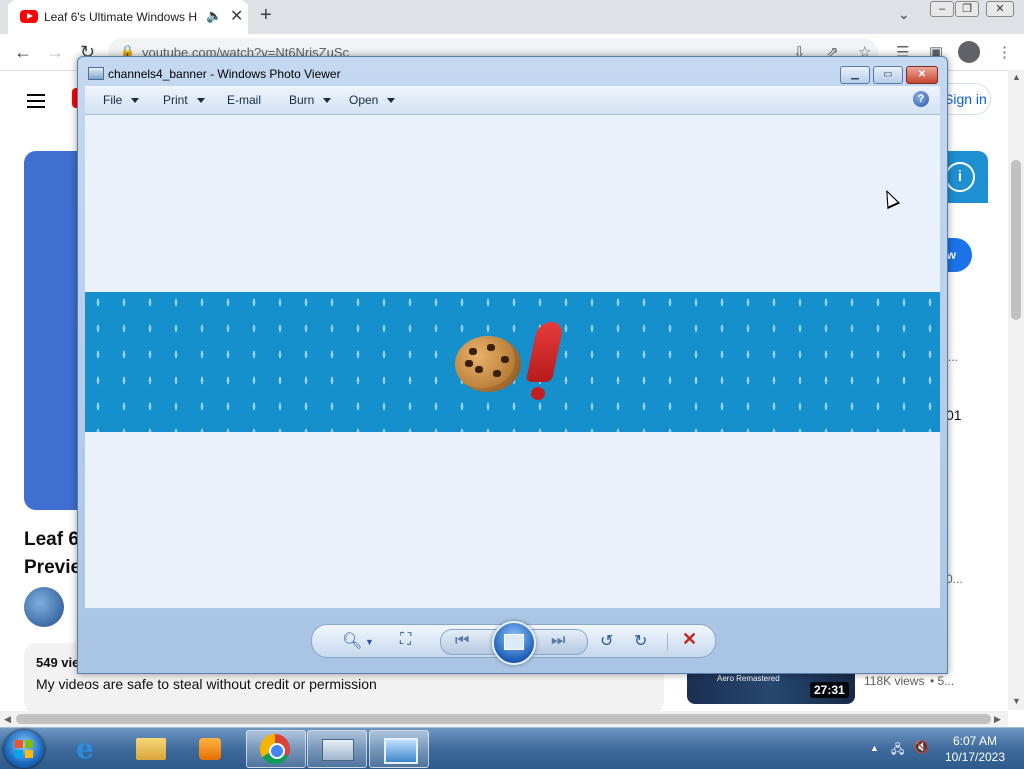 The width and height of the screenshot is (1024, 769). I want to click on separator, so click(667, 642).